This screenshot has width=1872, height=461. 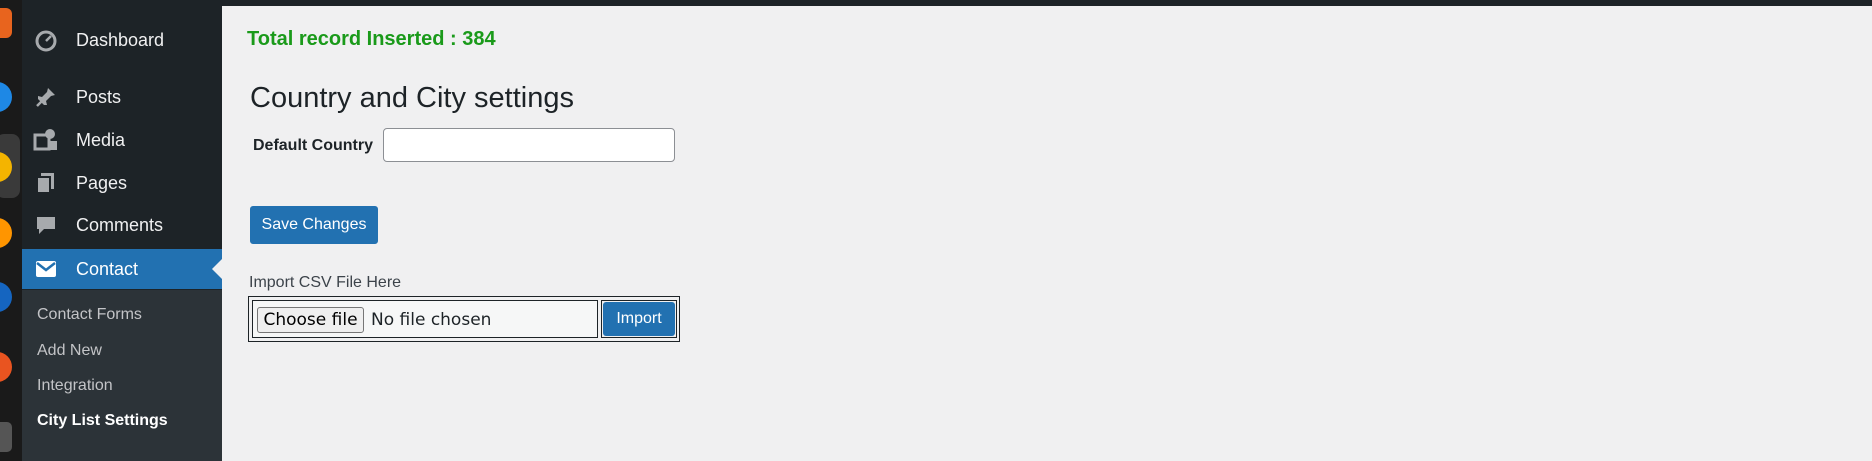 I want to click on pages-icon, so click(x=46, y=183).